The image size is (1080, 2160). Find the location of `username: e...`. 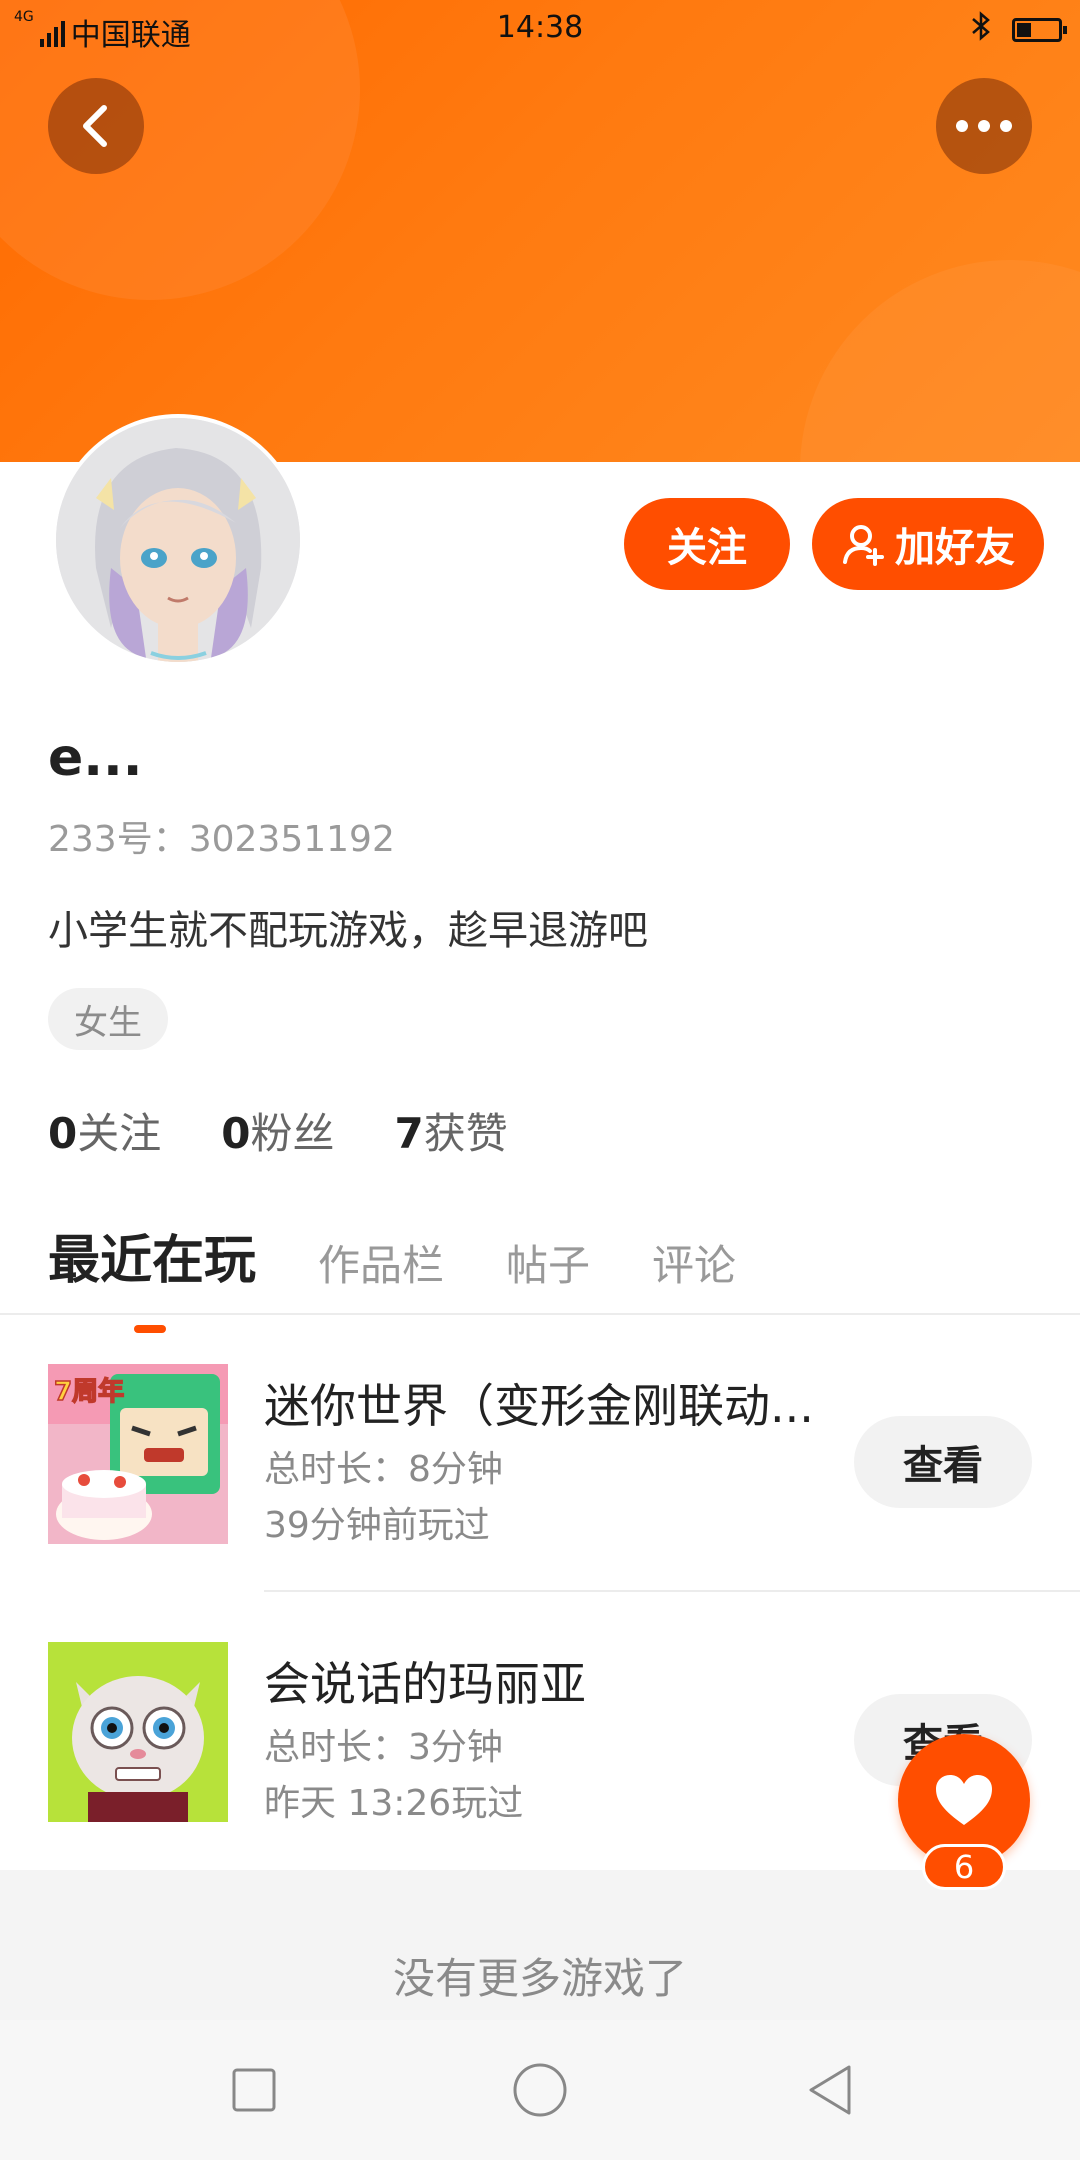

username: e... is located at coordinates (95, 758).